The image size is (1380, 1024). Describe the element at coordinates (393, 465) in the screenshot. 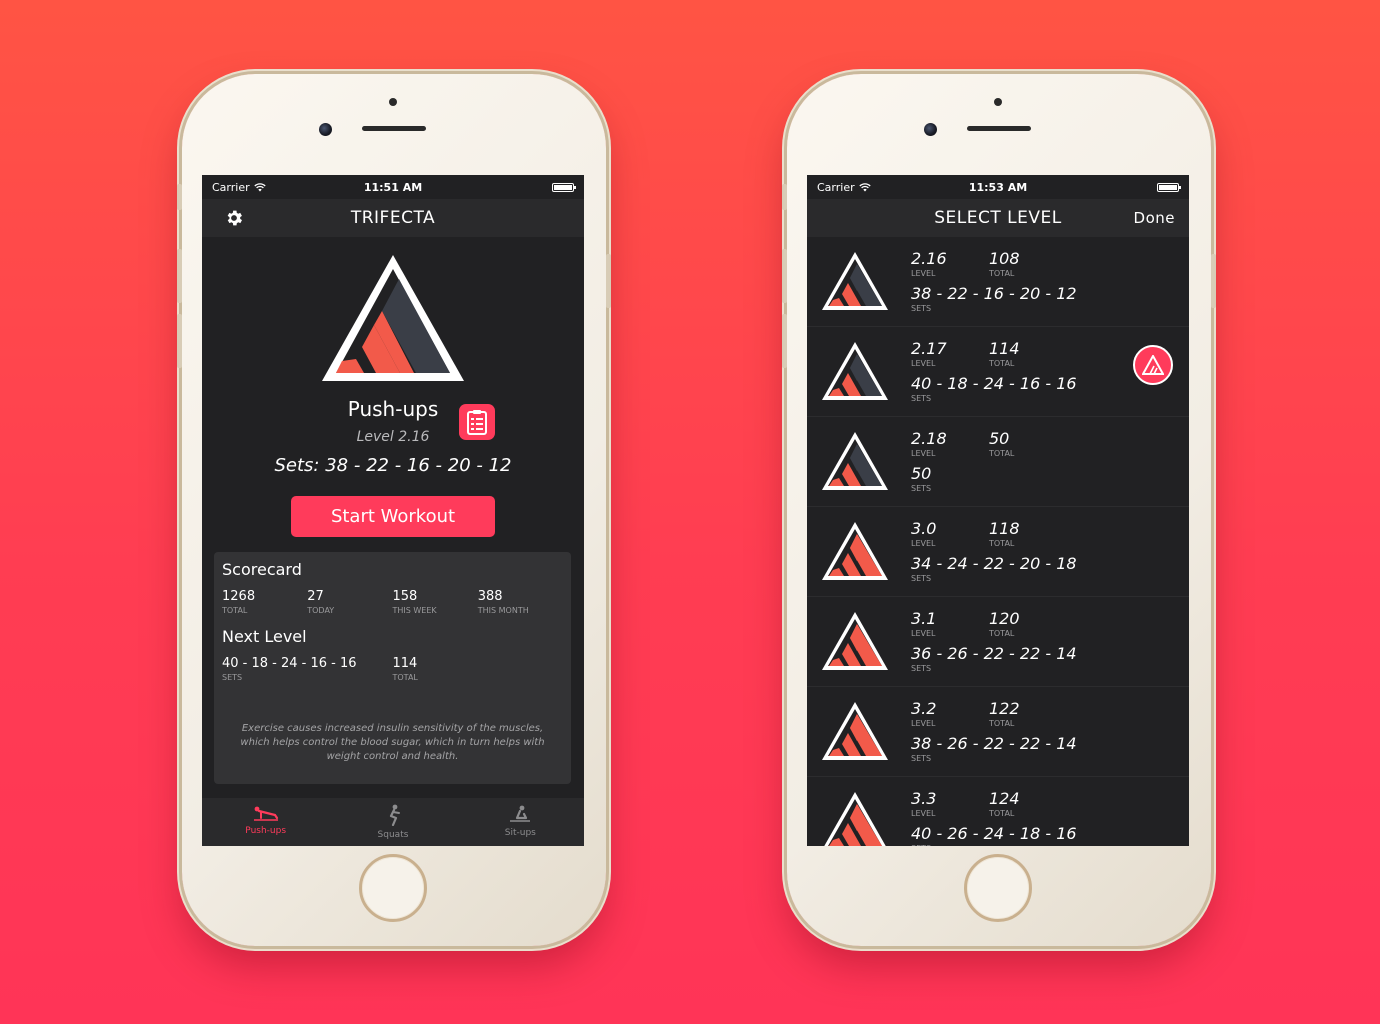

I see `exercise-sets: Sets: 38 - 22 - 16 - 20 - 12` at that location.